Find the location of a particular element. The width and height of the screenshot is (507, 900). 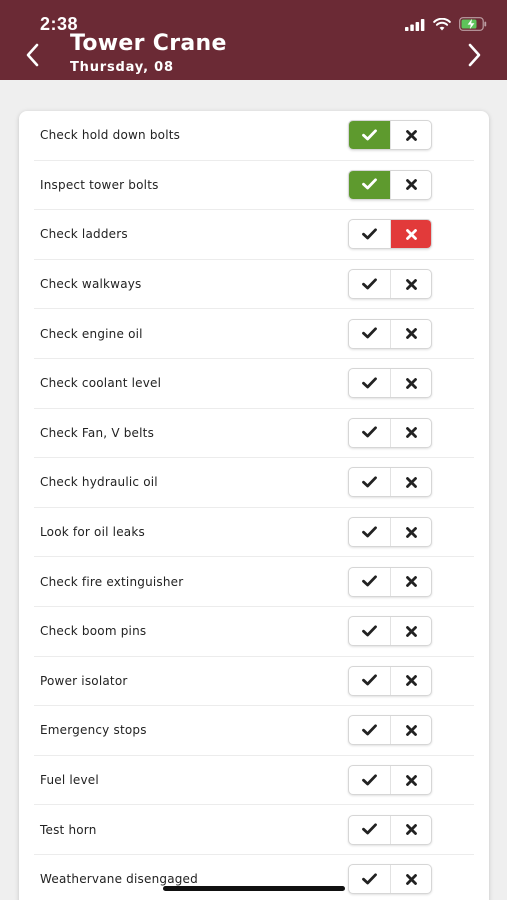

checklist-row: Fuel level is located at coordinates (254, 781).